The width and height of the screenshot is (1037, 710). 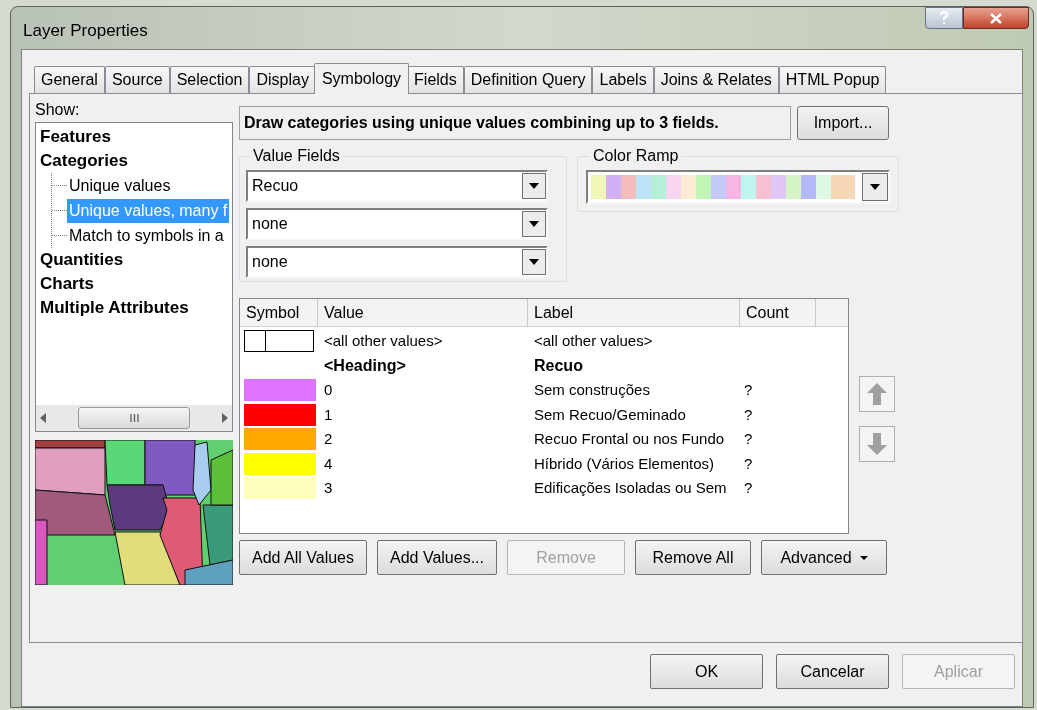 What do you see at coordinates (146, 235) in the screenshot?
I see `tree-item: Match to symbols in a` at bounding box center [146, 235].